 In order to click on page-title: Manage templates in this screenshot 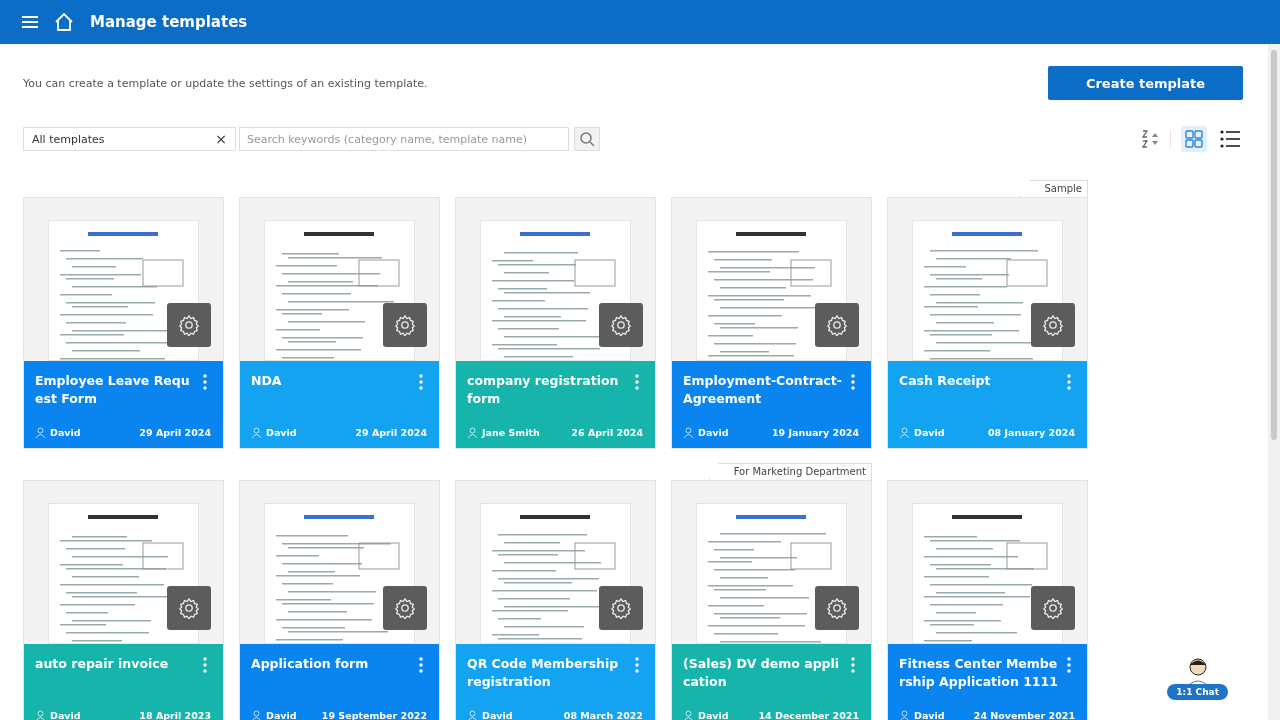, I will do `click(169, 22)`.